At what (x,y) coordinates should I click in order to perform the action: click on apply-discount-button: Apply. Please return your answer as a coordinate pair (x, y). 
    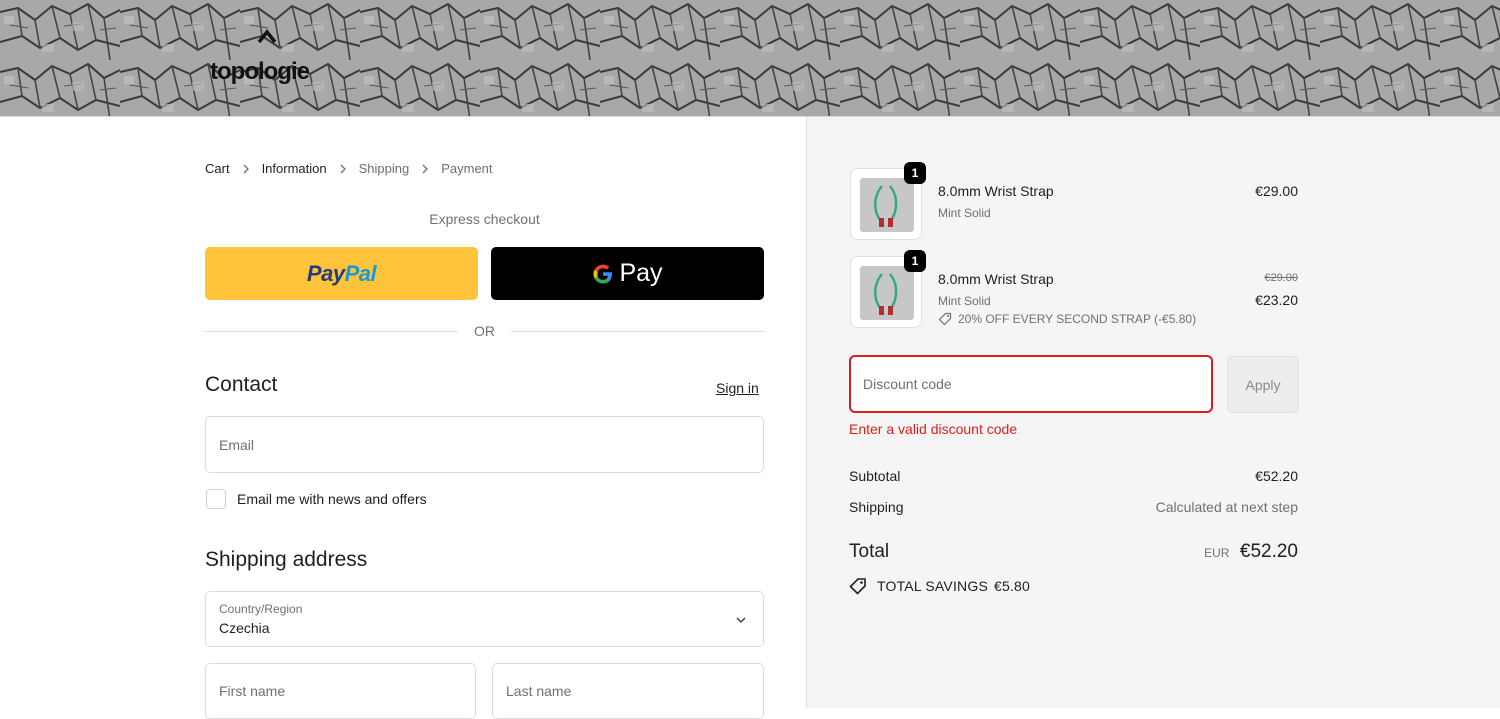
    Looking at the image, I should click on (1263, 384).